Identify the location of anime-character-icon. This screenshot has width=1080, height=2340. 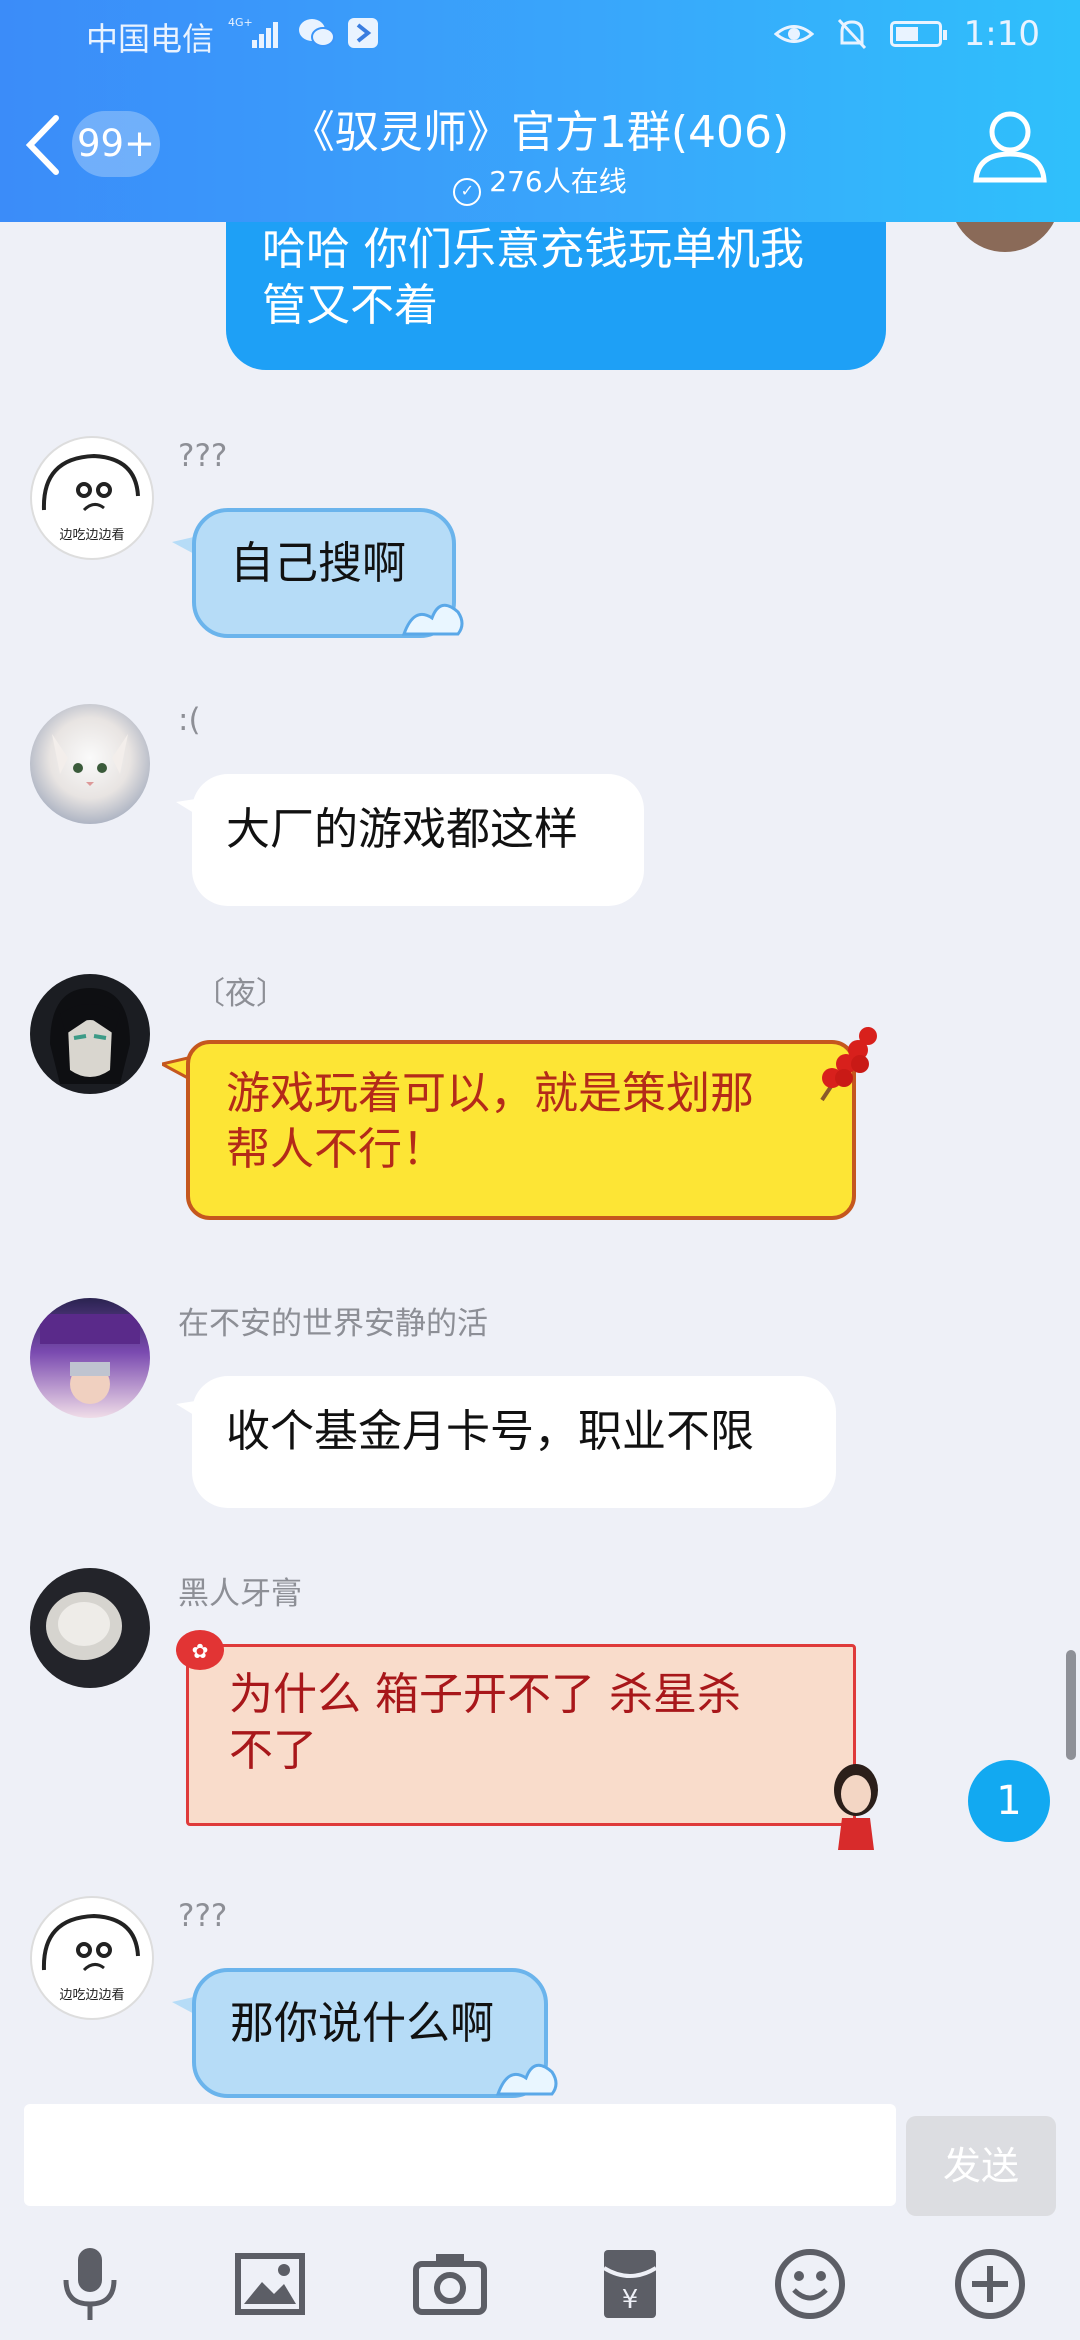
(90, 1036).